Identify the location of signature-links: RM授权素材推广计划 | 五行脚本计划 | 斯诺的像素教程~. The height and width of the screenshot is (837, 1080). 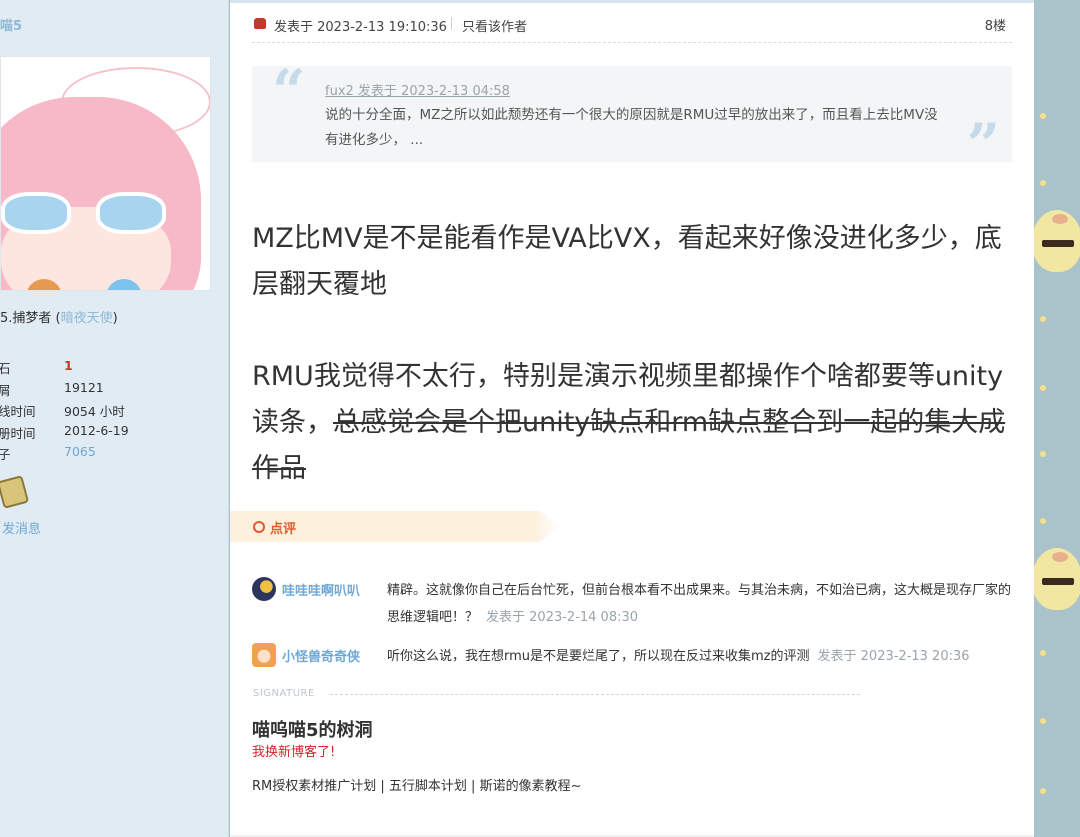
(416, 784).